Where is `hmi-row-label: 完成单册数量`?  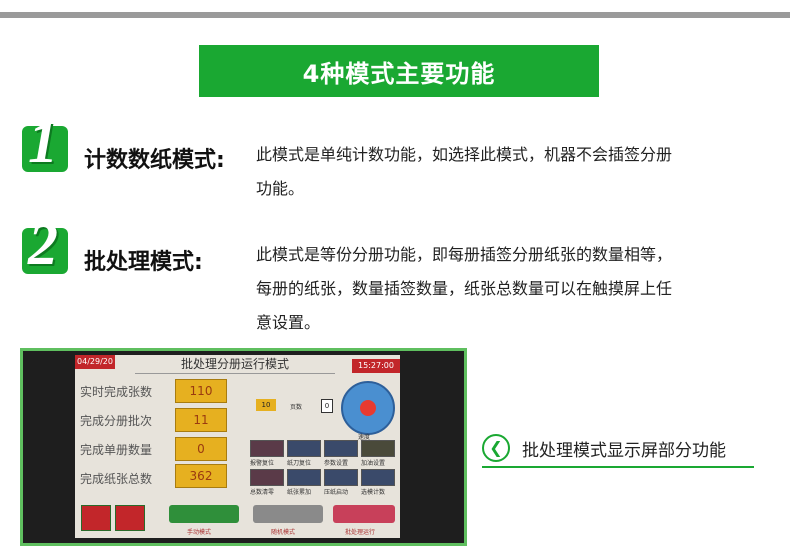
hmi-row-label: 完成单册数量 is located at coordinates (116, 450).